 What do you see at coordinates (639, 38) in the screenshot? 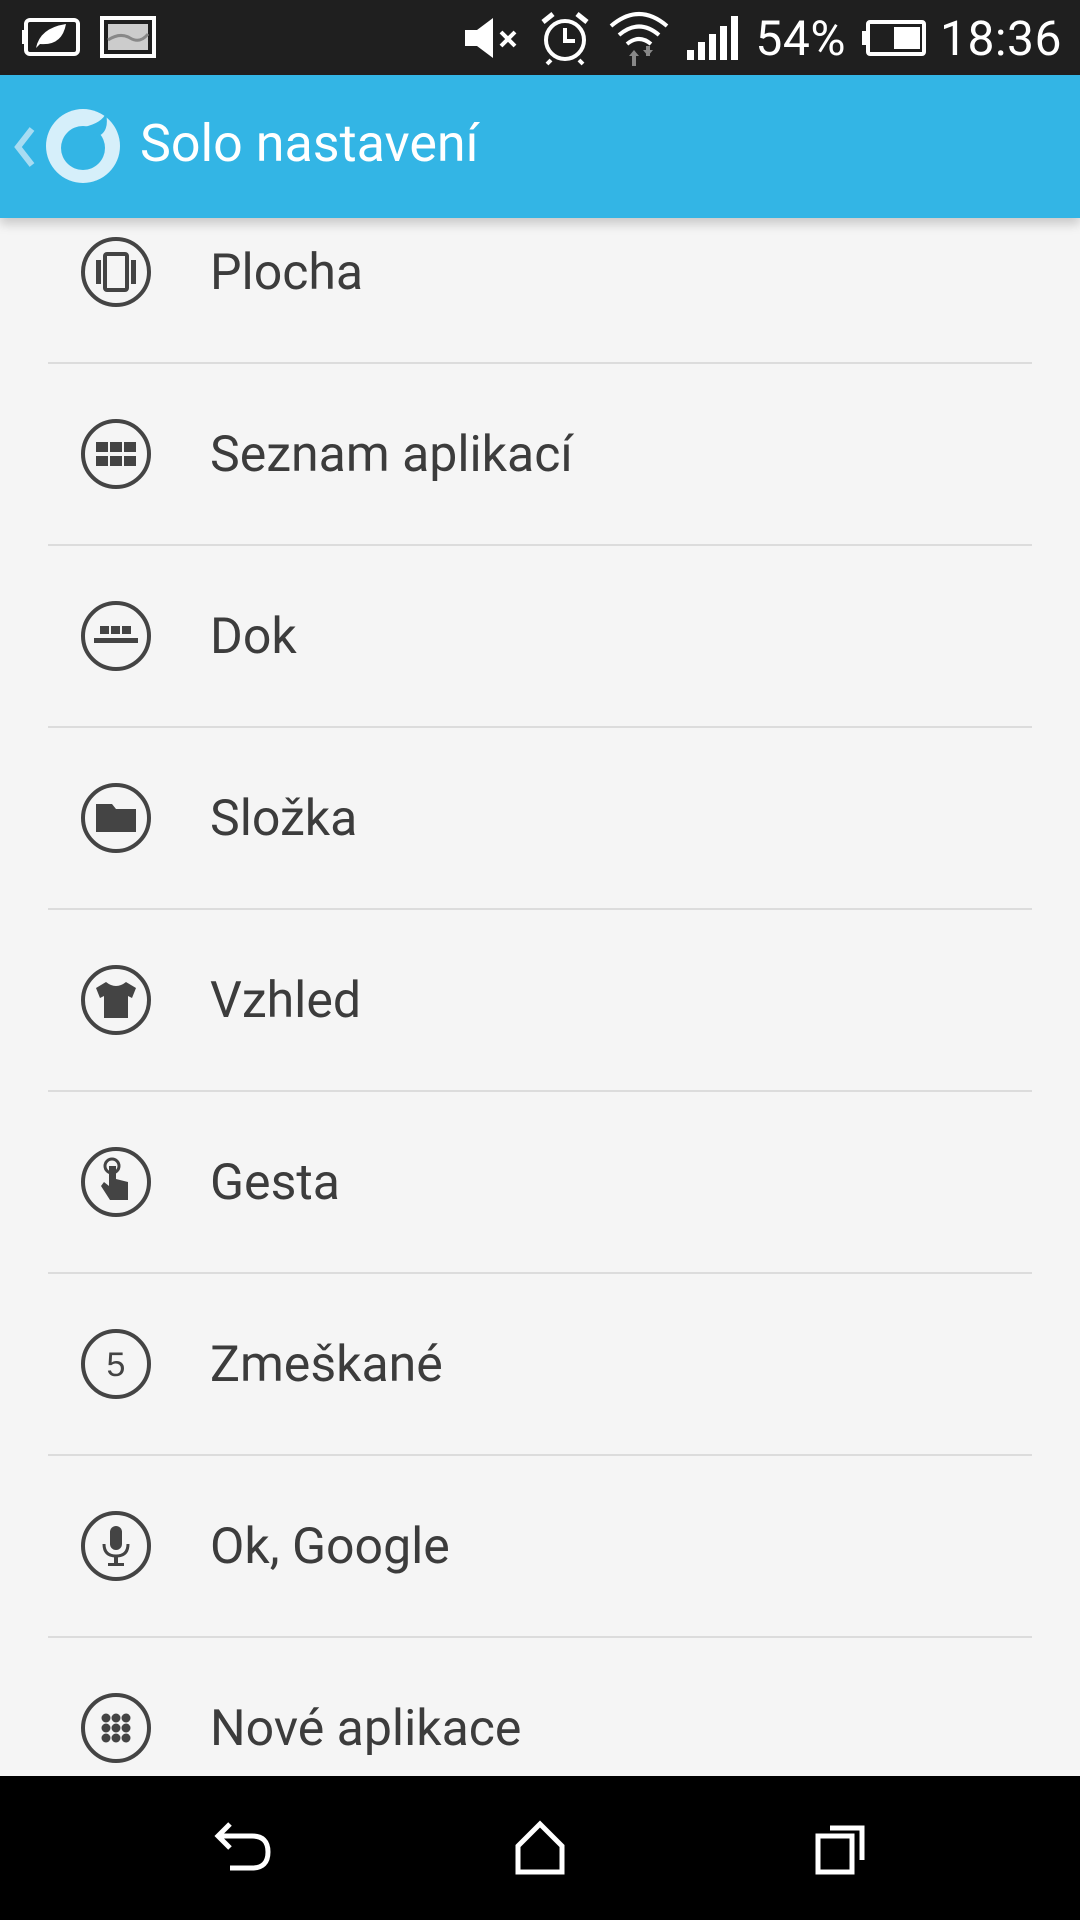
I see `wifi-icon` at bounding box center [639, 38].